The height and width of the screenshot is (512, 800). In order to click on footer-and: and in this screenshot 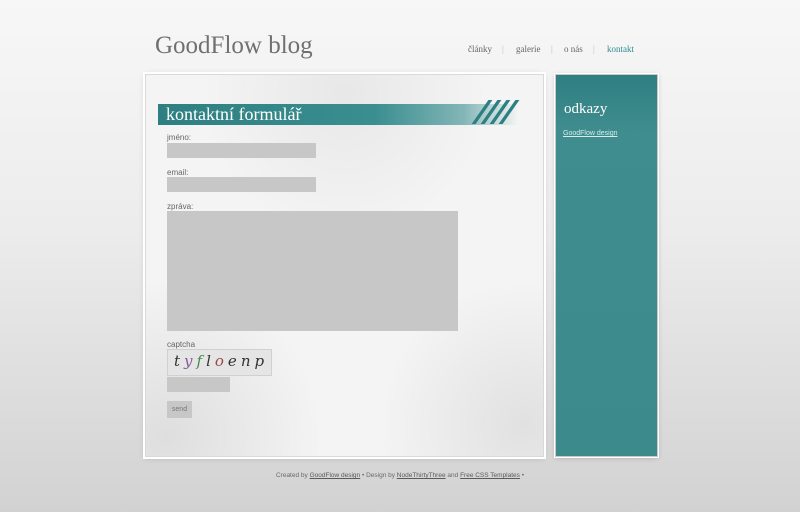, I will do `click(453, 475)`.